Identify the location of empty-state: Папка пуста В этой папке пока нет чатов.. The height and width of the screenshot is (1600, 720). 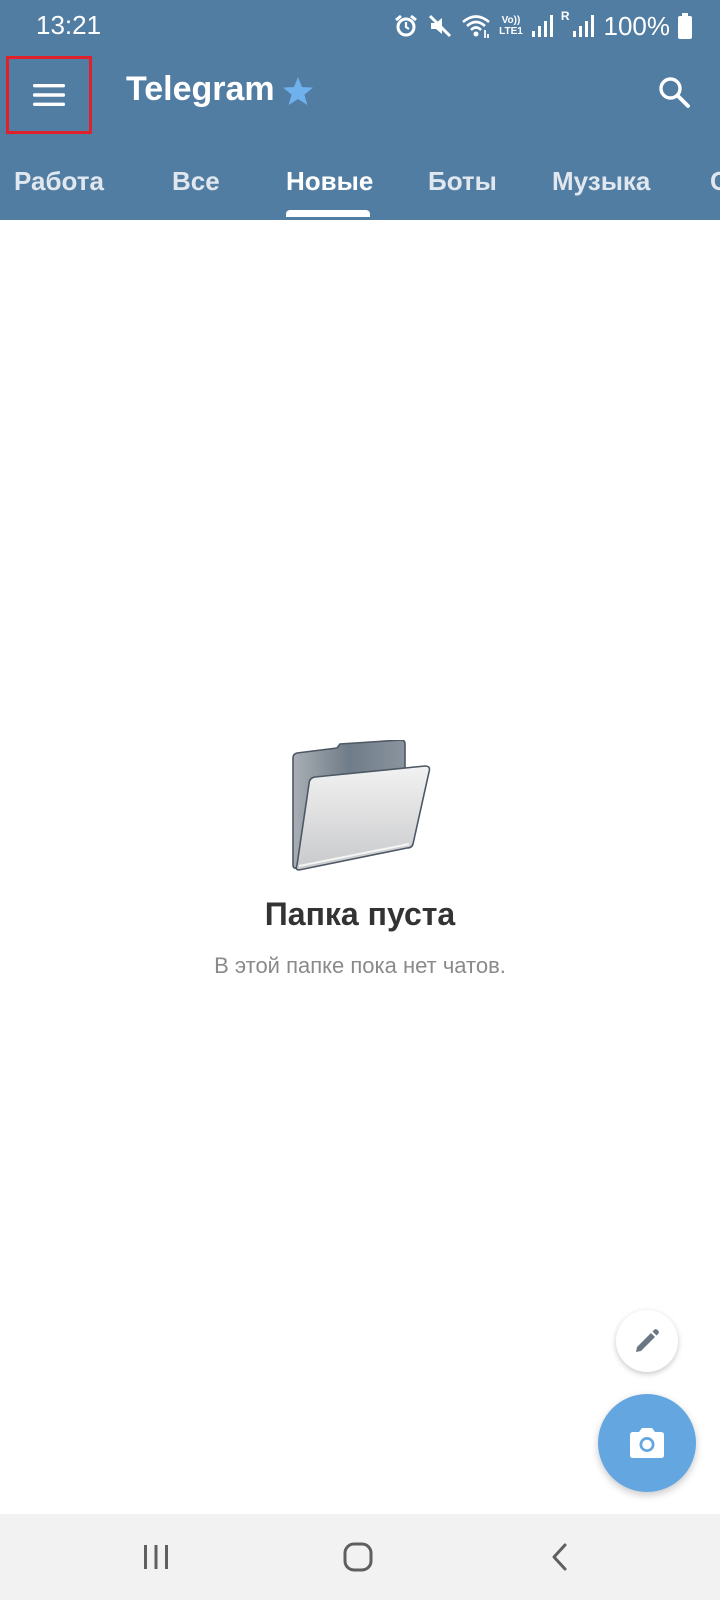
(360, 859).